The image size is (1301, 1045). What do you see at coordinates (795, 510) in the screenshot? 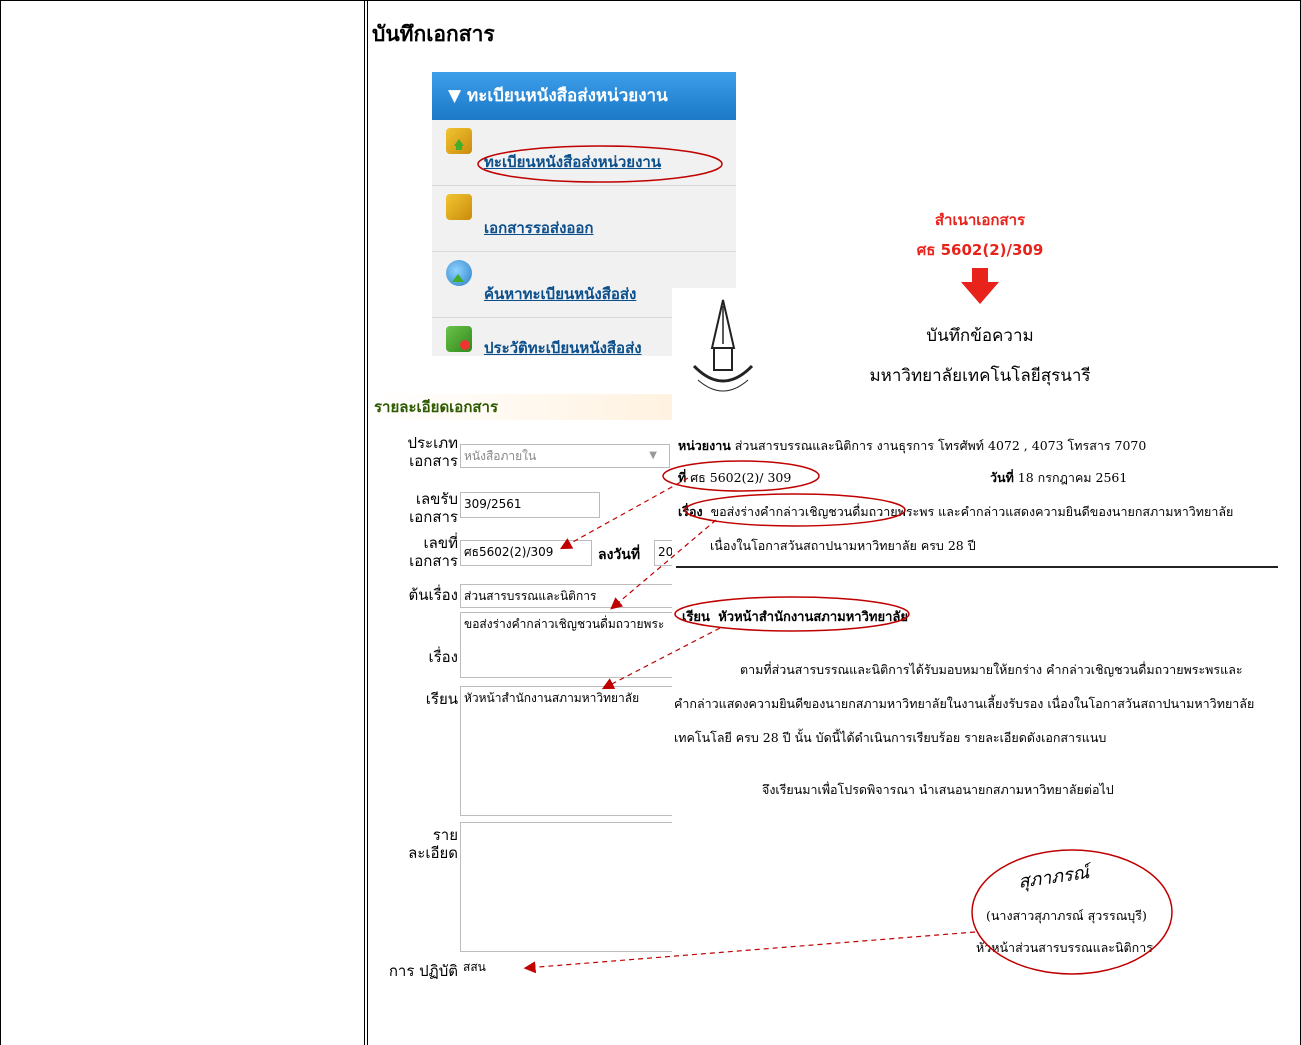
I see `highlight-memo-subject` at bounding box center [795, 510].